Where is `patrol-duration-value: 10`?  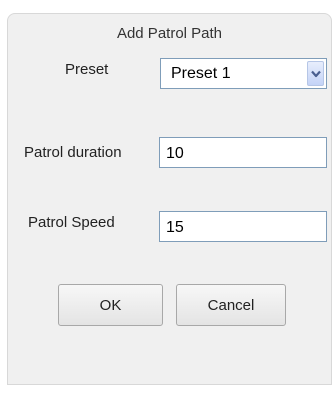 patrol-duration-value: 10 is located at coordinates (175, 153).